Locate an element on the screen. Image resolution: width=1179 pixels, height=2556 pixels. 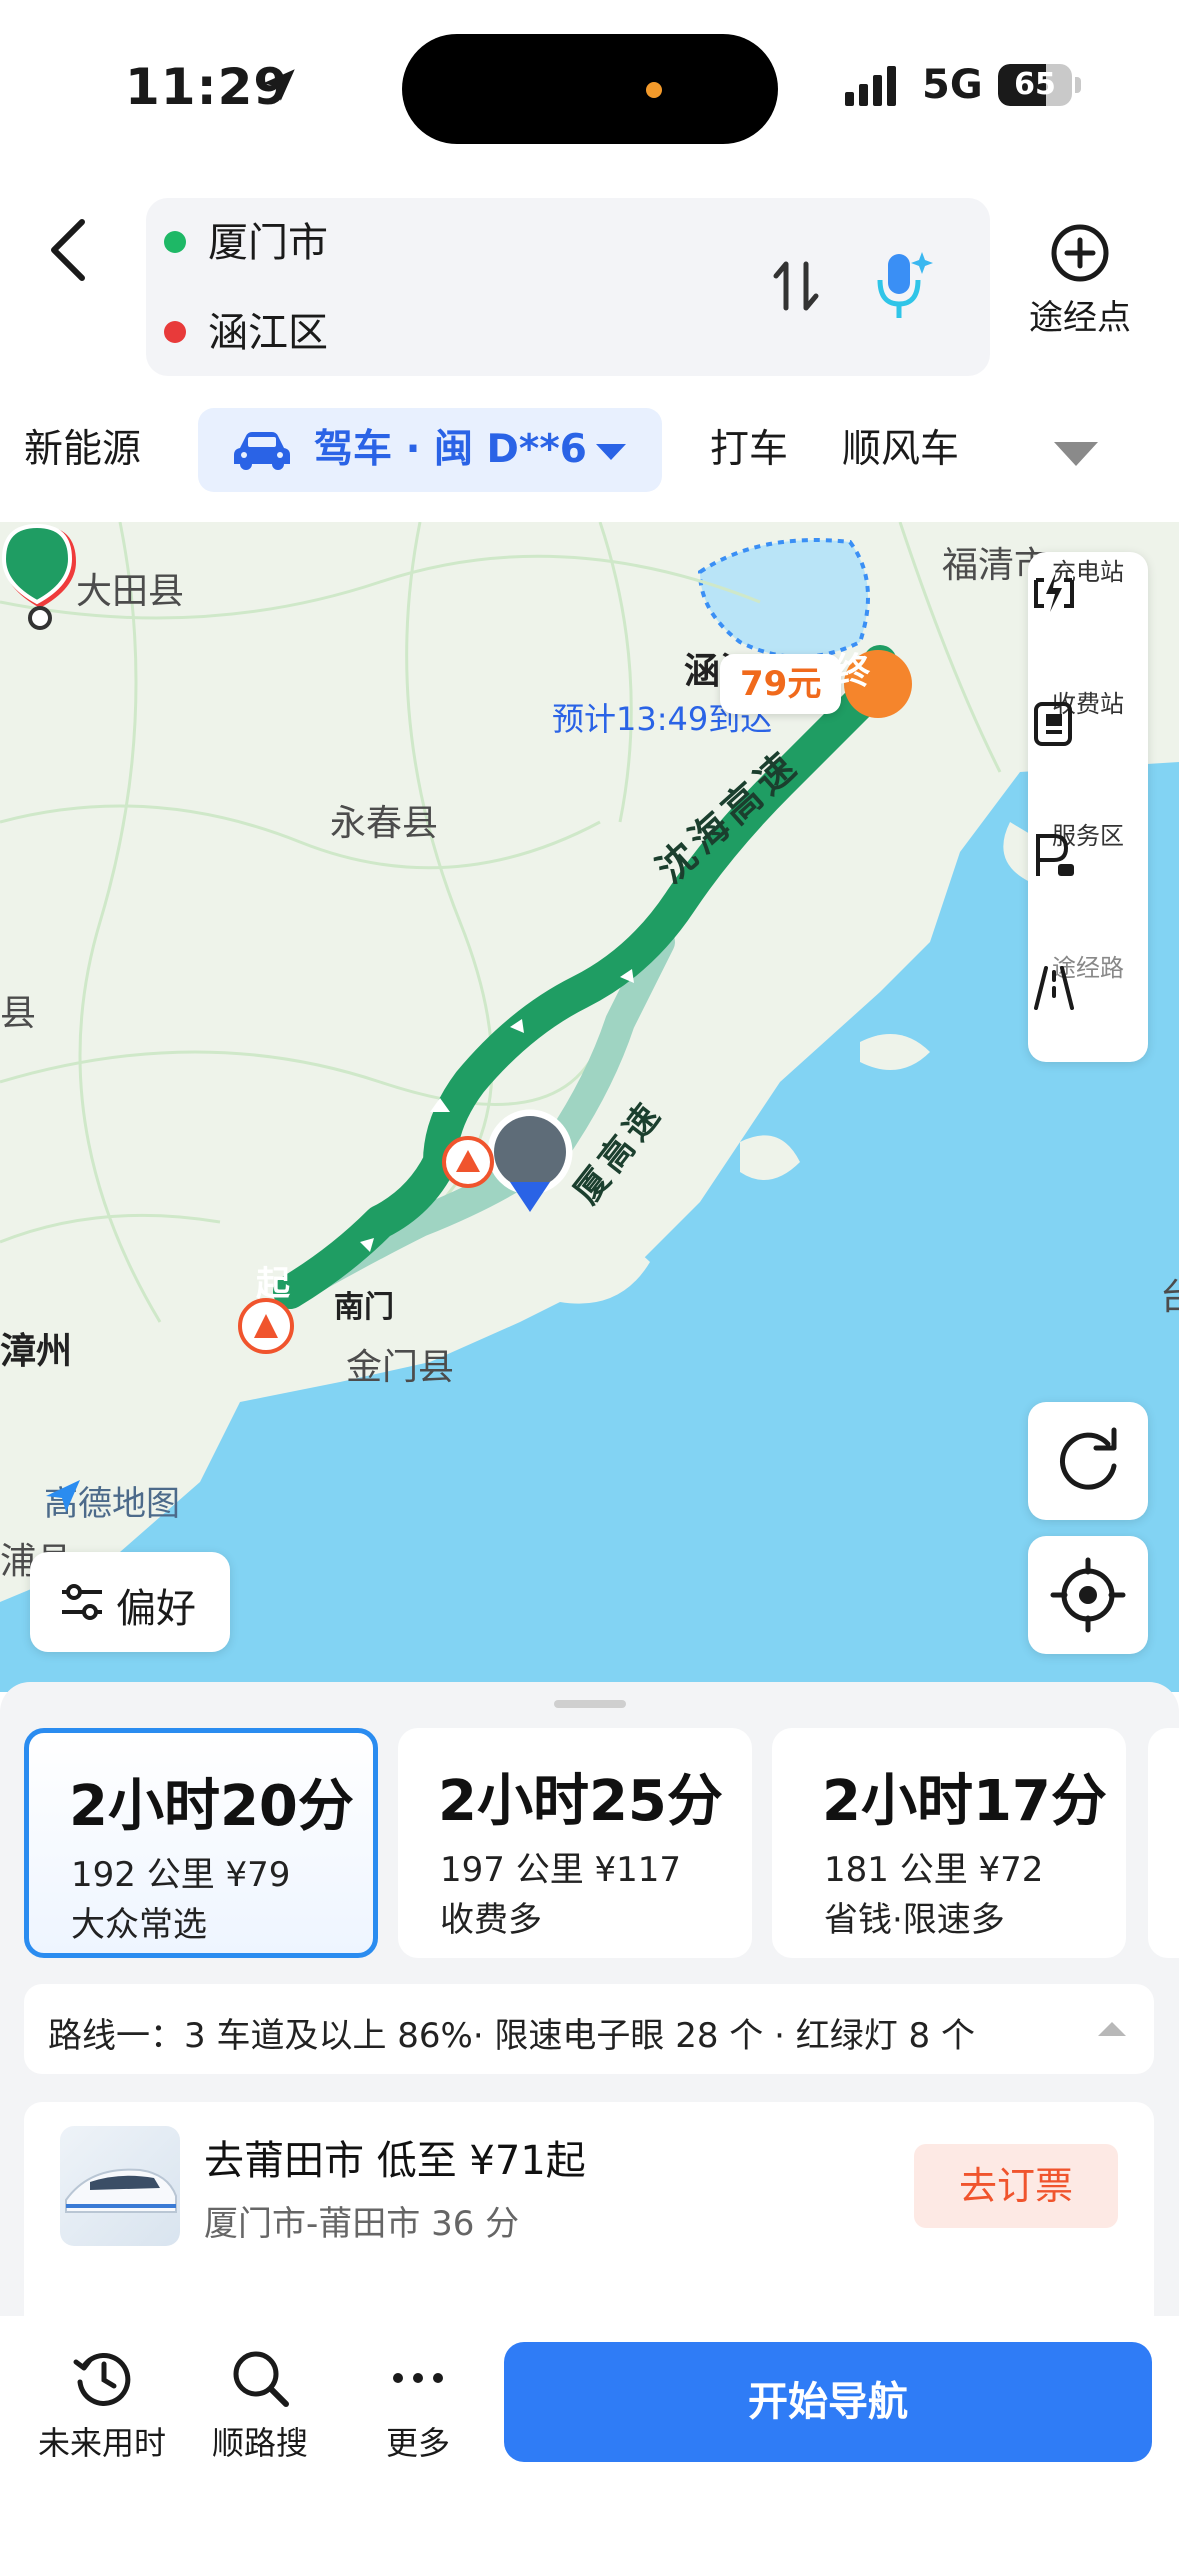
train-image is located at coordinates (120, 2186).